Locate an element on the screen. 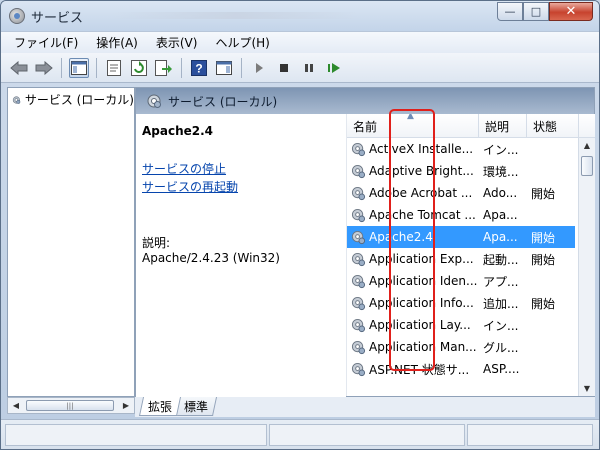 The image size is (600, 450). service-name: Apache2.4 is located at coordinates (401, 237).